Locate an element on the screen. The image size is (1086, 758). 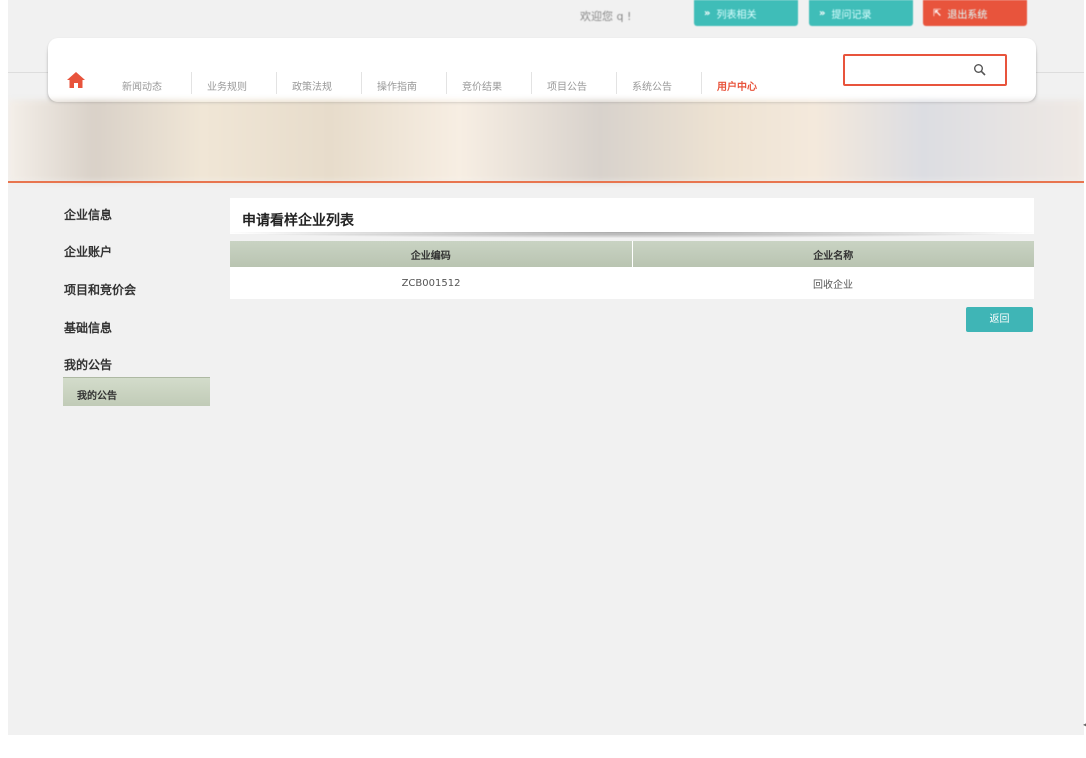
nav-divider-right is located at coordinates (1060, 72).